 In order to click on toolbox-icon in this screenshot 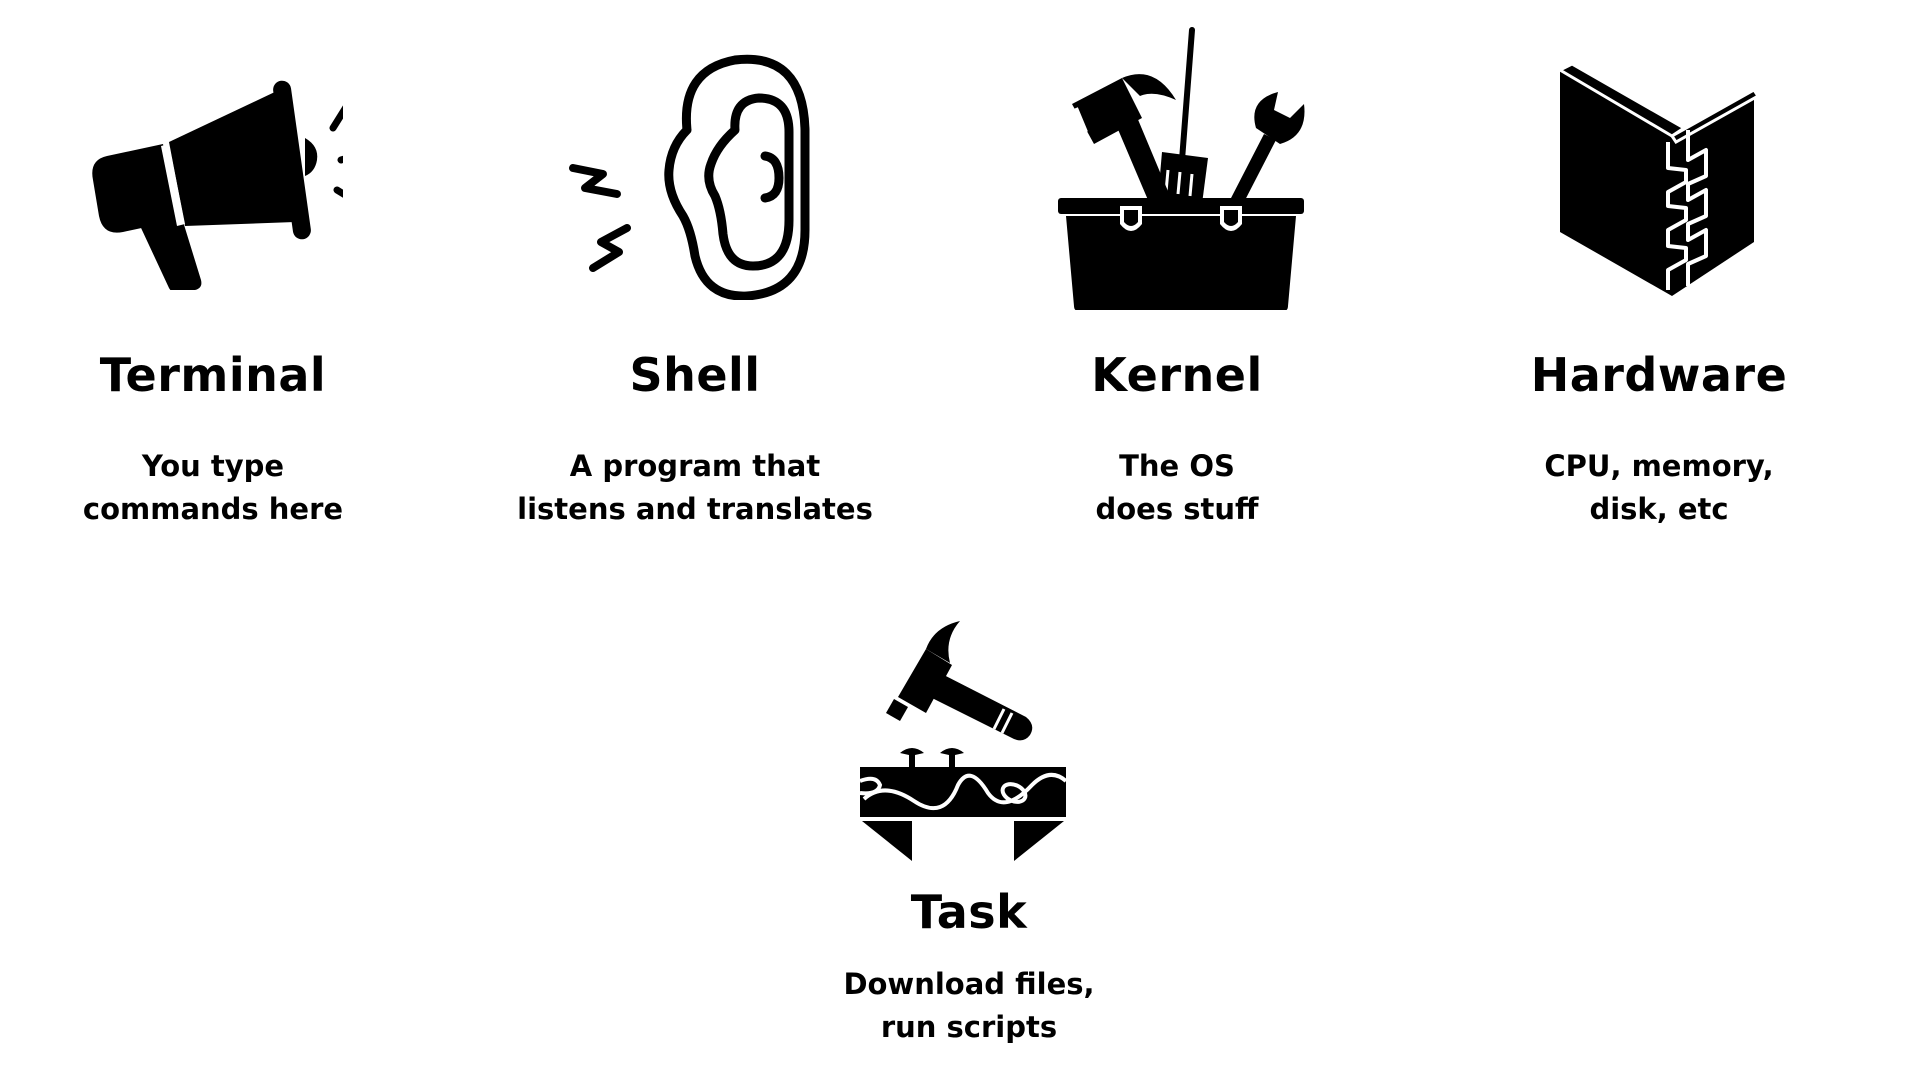, I will do `click(1177, 165)`.